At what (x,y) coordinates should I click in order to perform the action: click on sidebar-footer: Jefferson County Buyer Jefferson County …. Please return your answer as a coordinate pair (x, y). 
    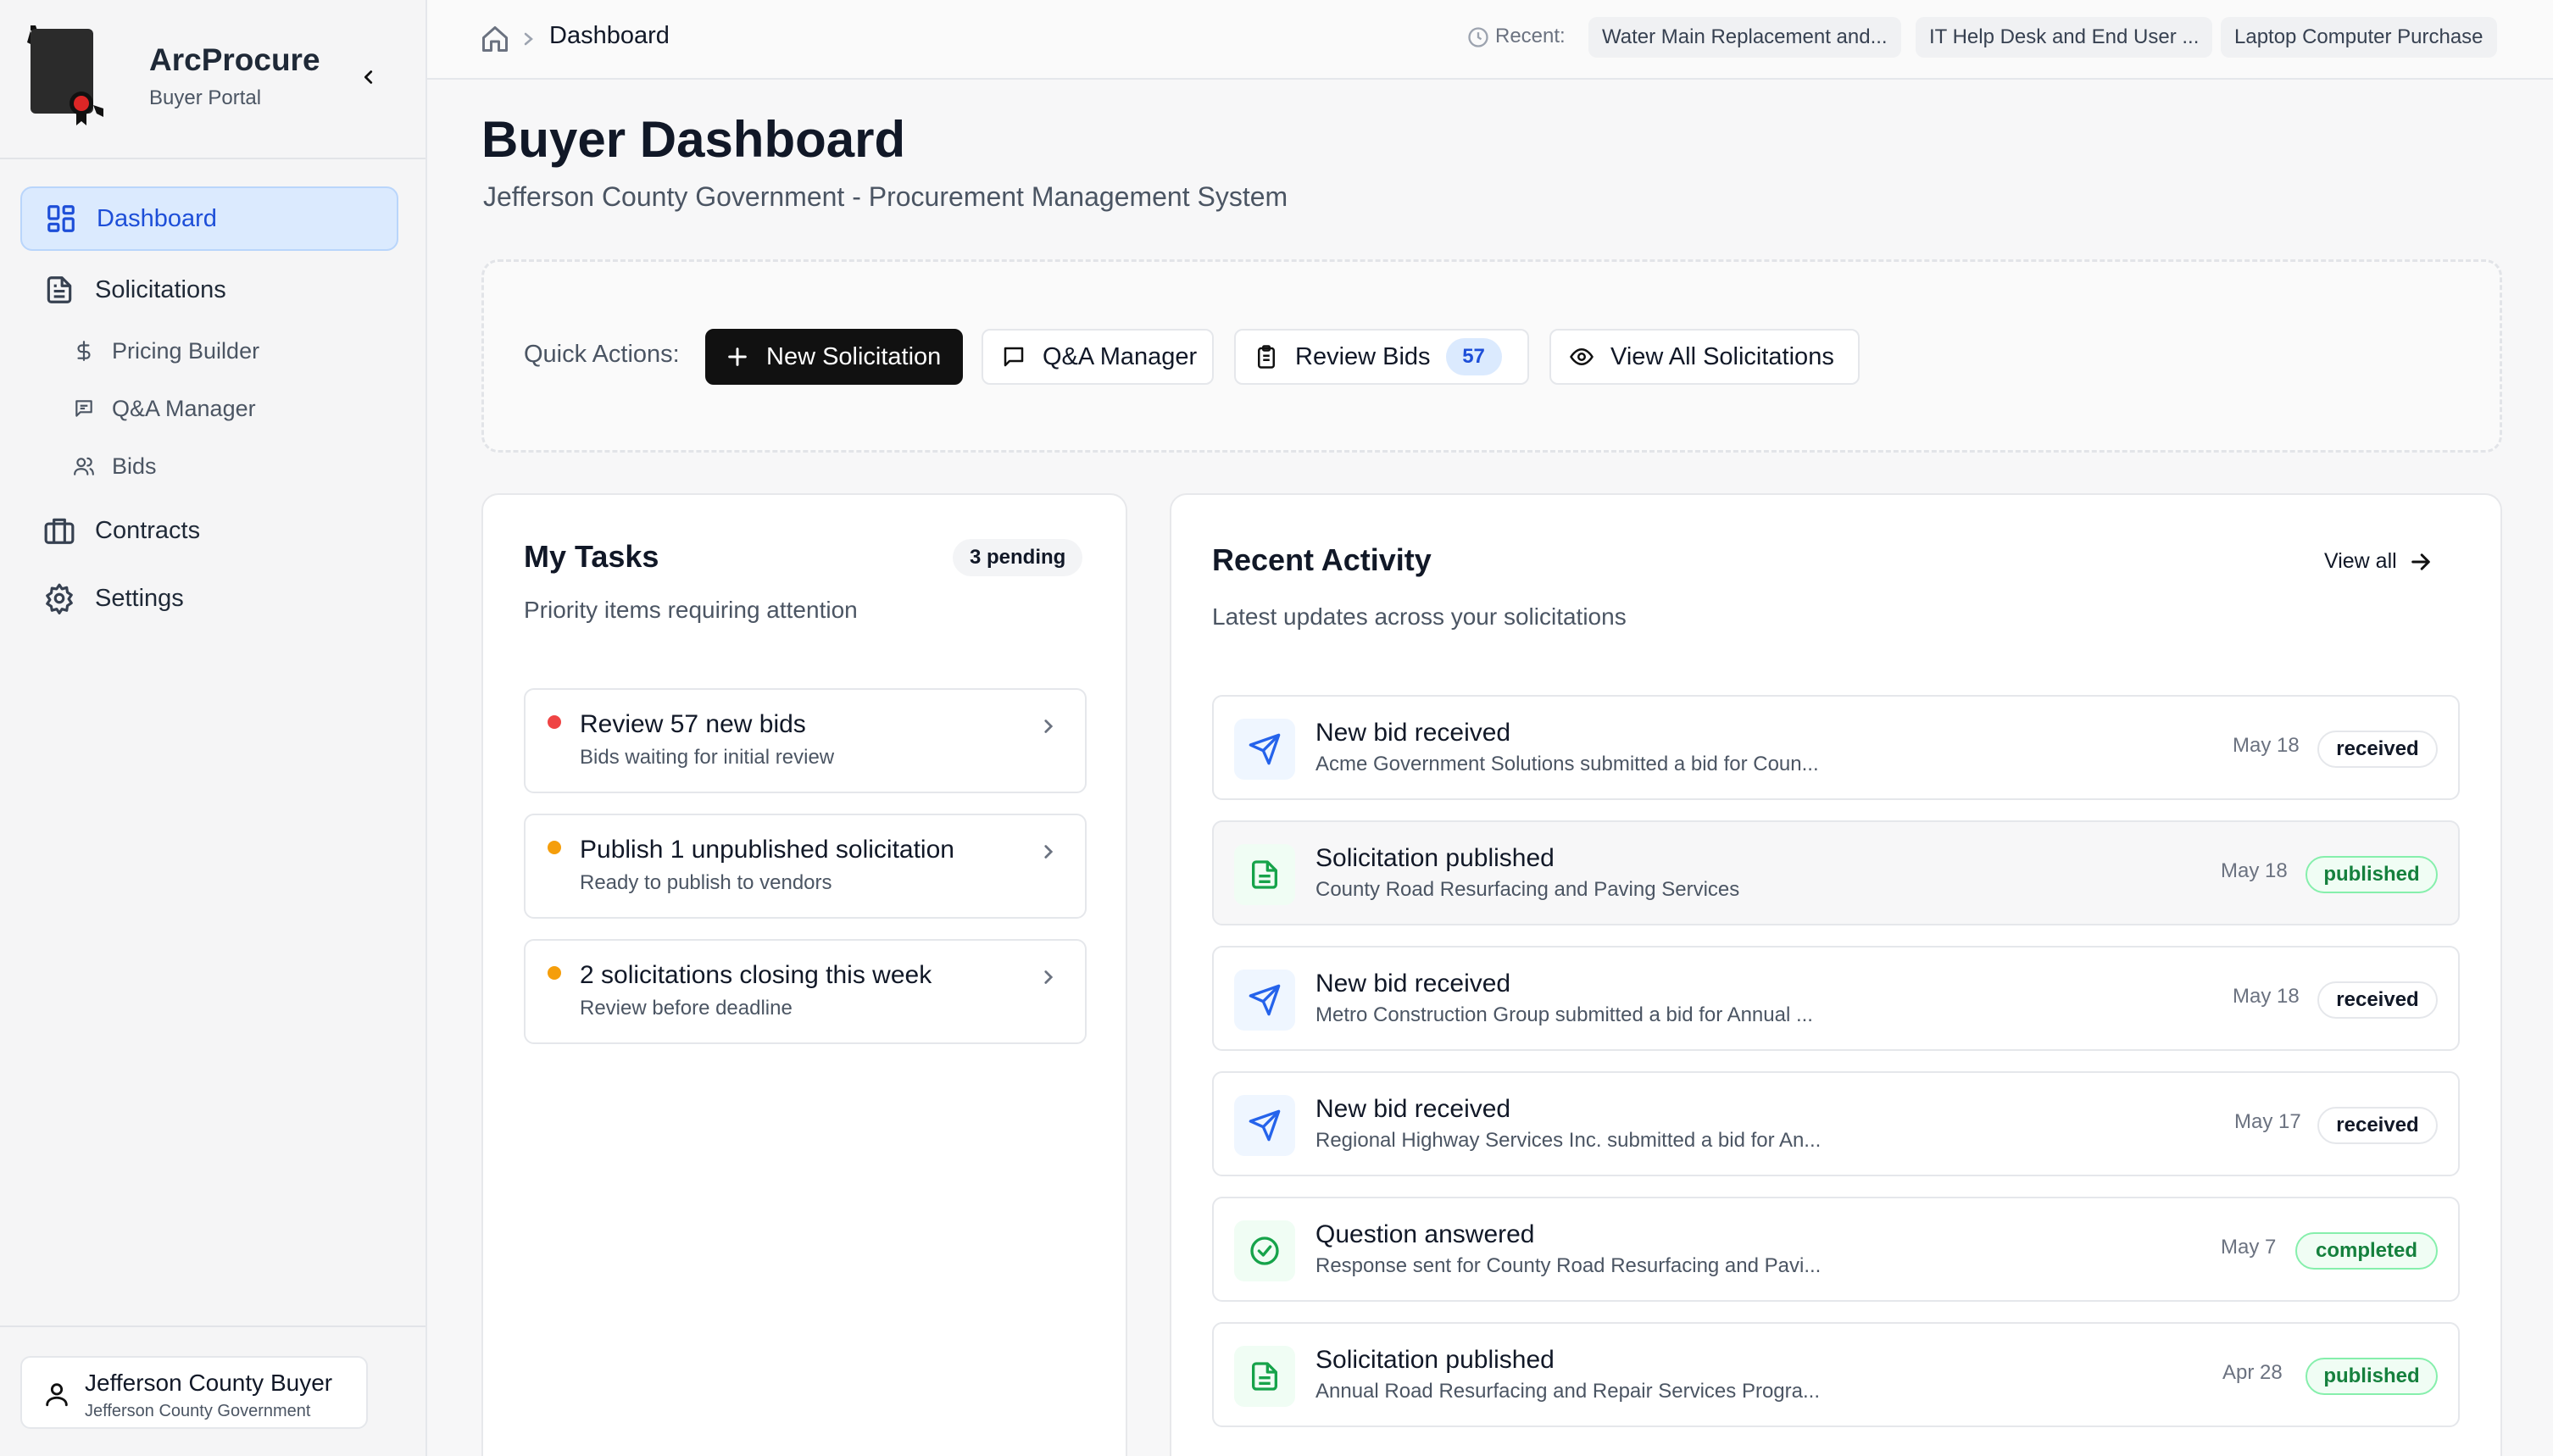
    Looking at the image, I should click on (213, 1391).